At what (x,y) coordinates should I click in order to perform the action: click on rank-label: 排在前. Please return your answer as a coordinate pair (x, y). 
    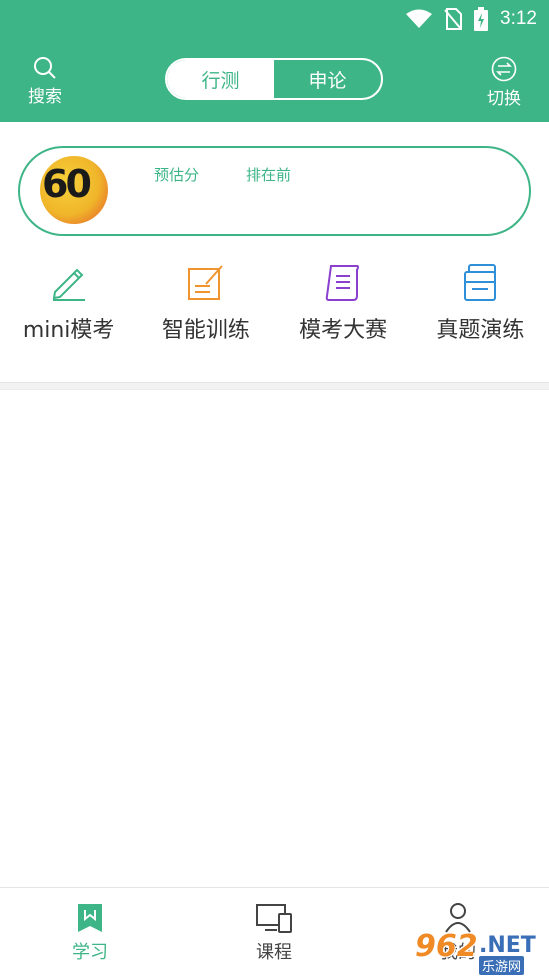
    Looking at the image, I should click on (269, 175).